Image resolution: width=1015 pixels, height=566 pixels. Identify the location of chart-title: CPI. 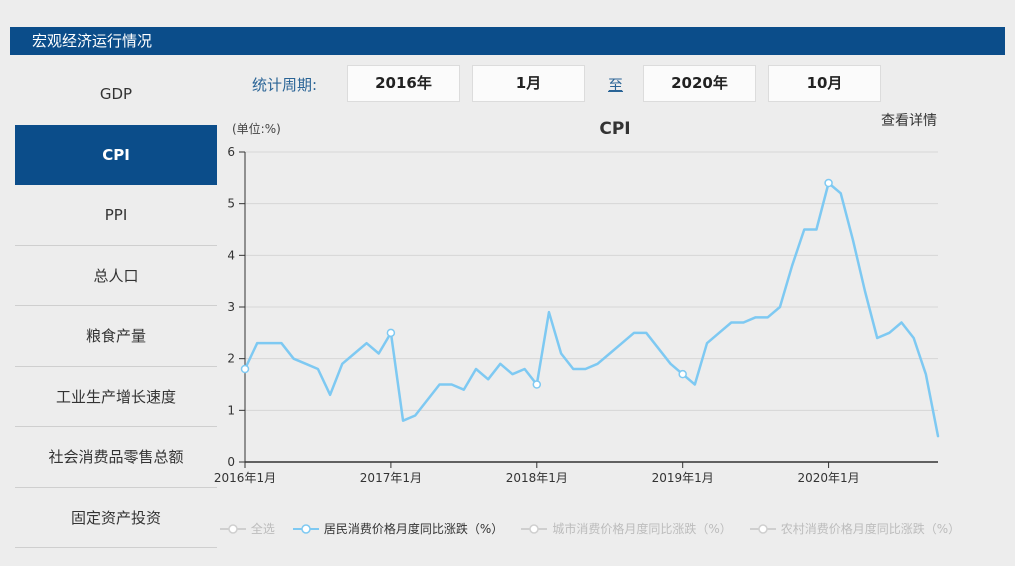
(615, 129).